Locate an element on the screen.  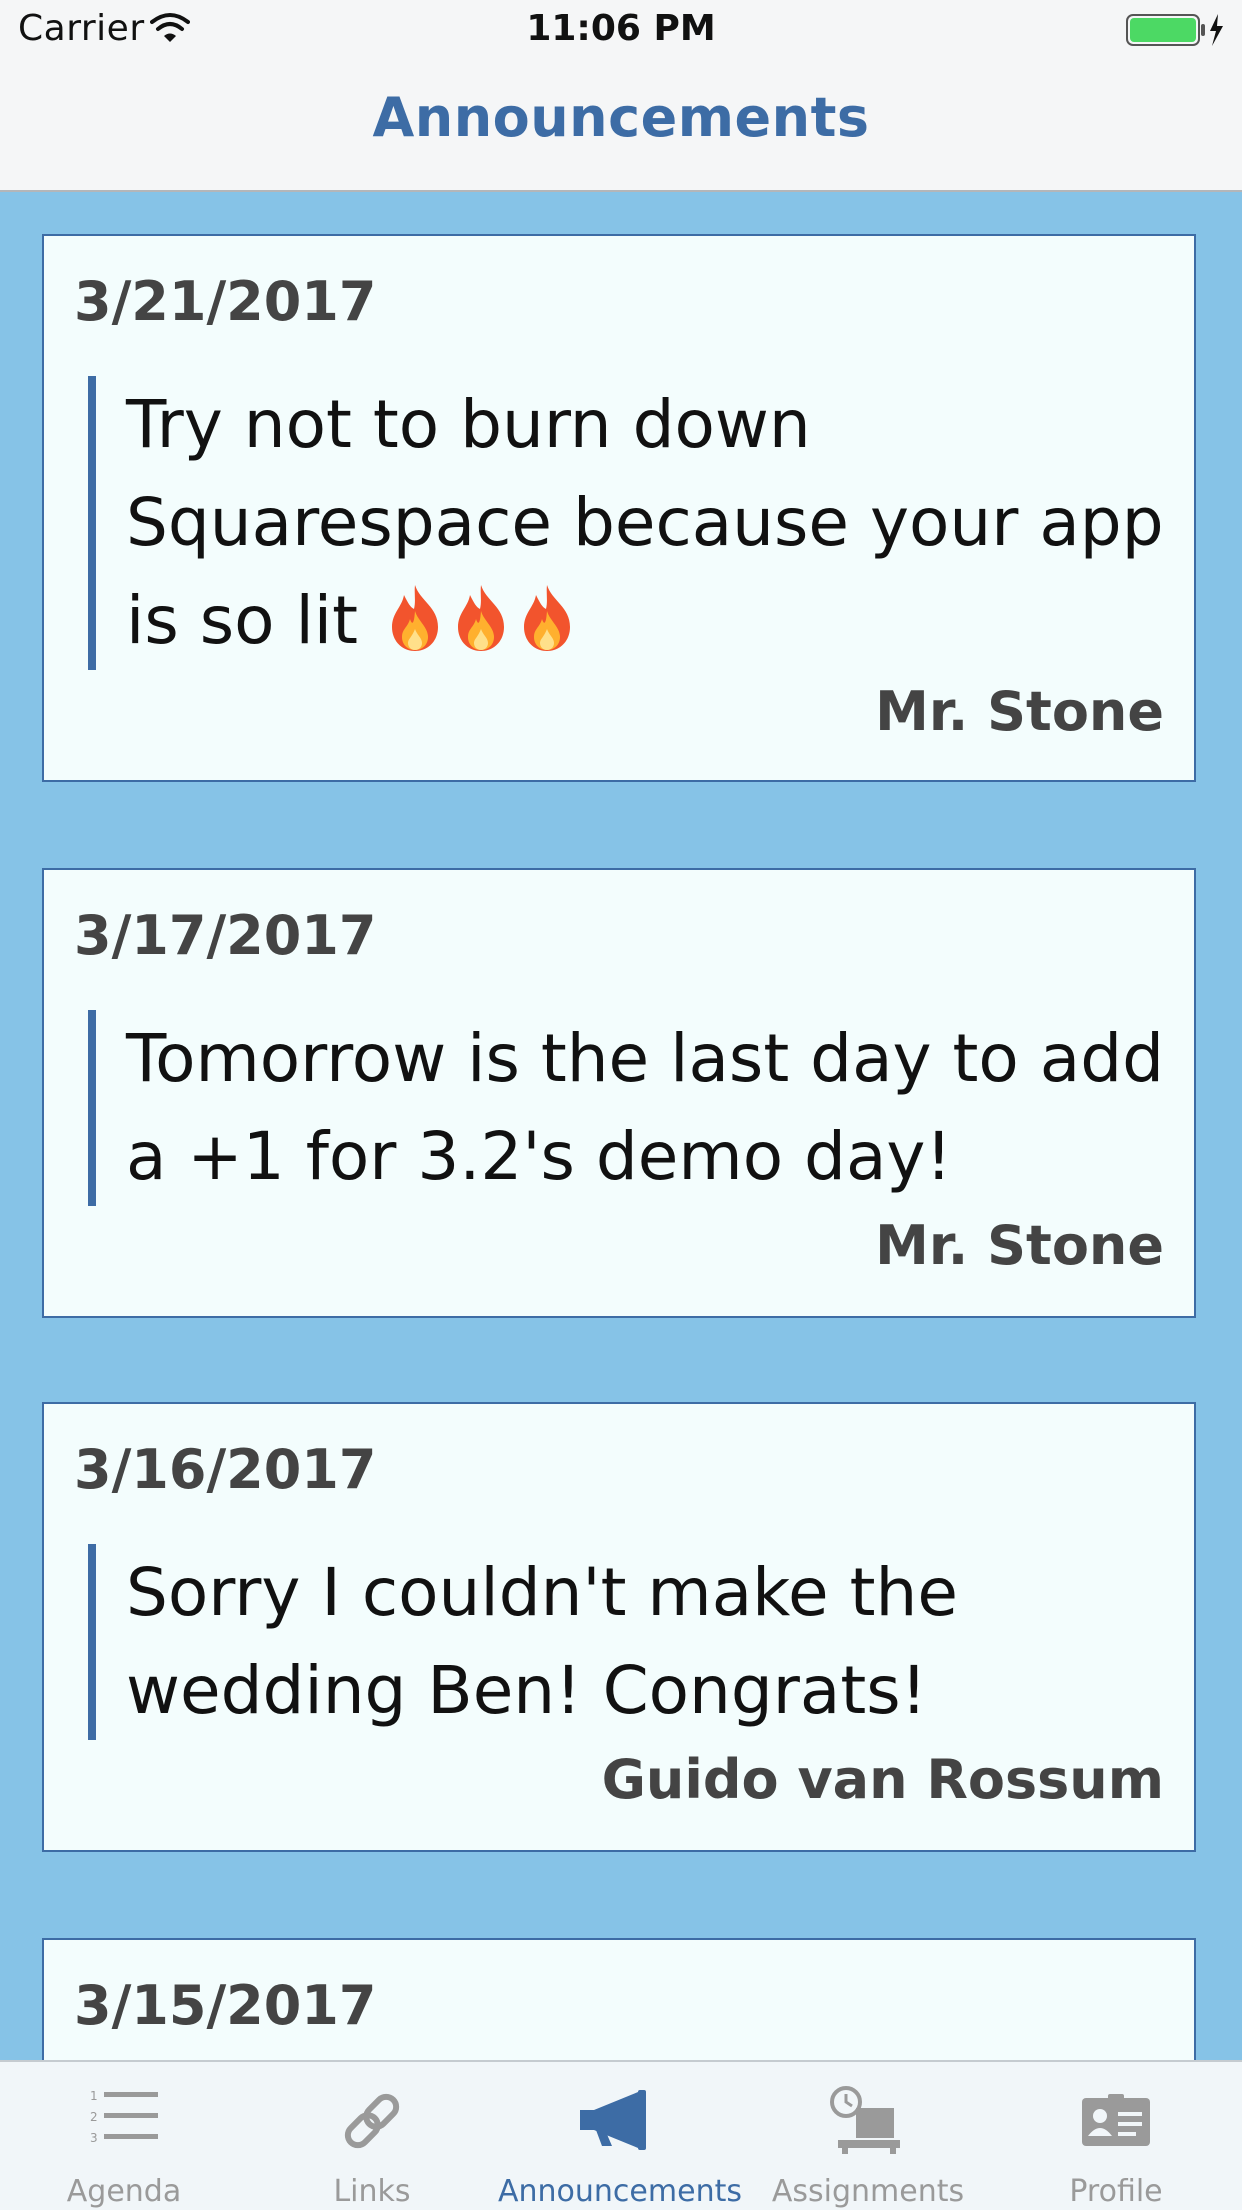
svg-text: 2 is located at coordinates (94, 2117).